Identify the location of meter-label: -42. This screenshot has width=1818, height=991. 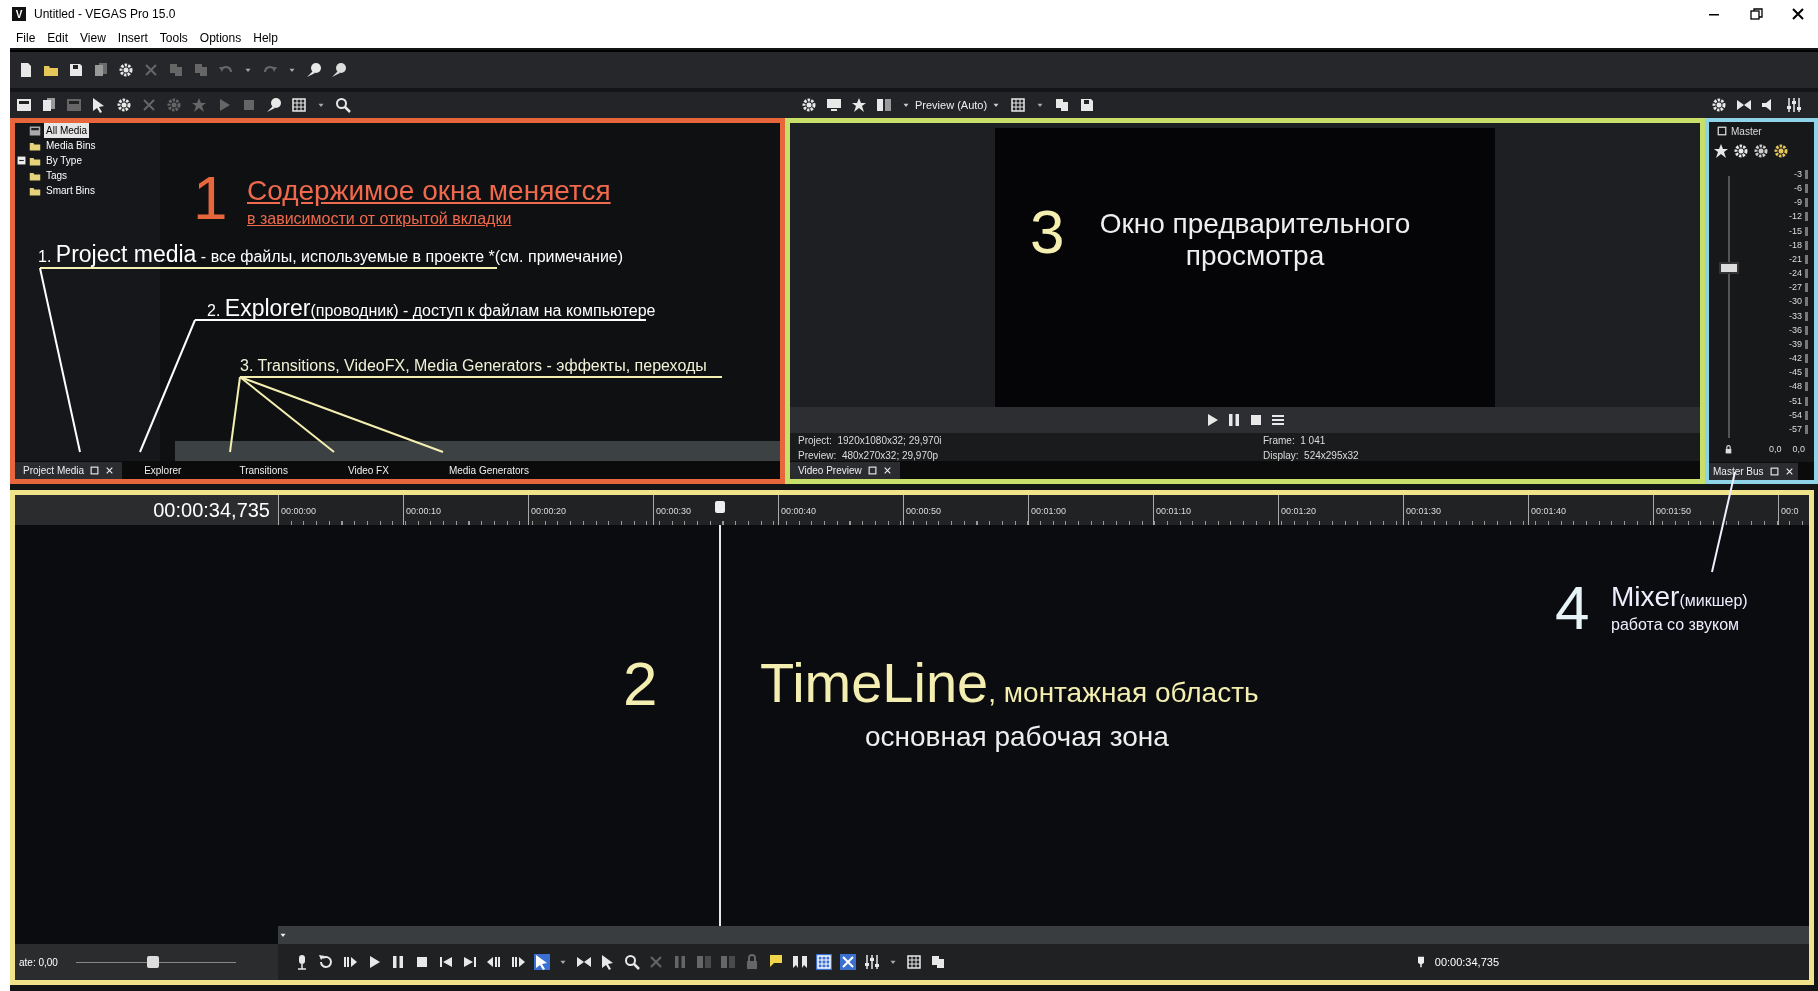
(1798, 359).